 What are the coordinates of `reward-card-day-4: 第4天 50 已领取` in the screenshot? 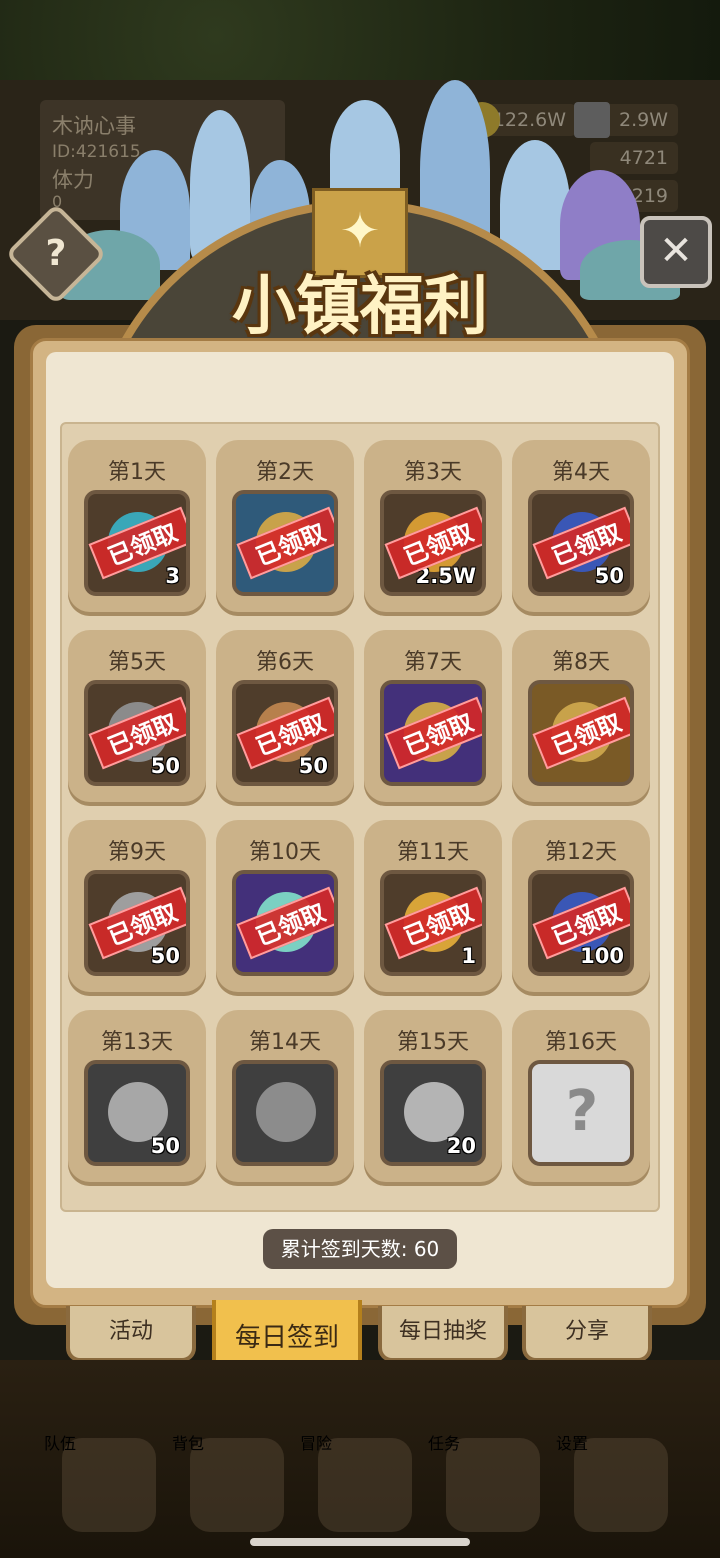 It's located at (581, 528).